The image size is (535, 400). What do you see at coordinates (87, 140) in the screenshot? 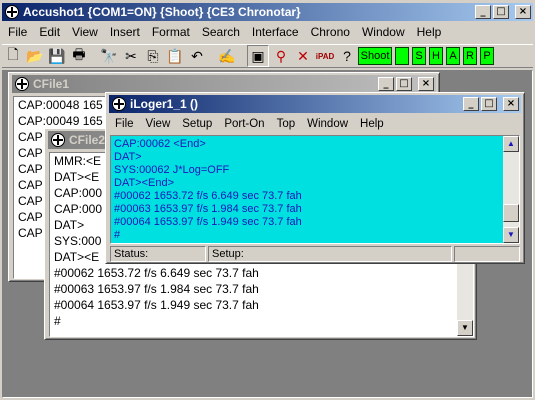
I see `cfile2-title: CFile2` at bounding box center [87, 140].